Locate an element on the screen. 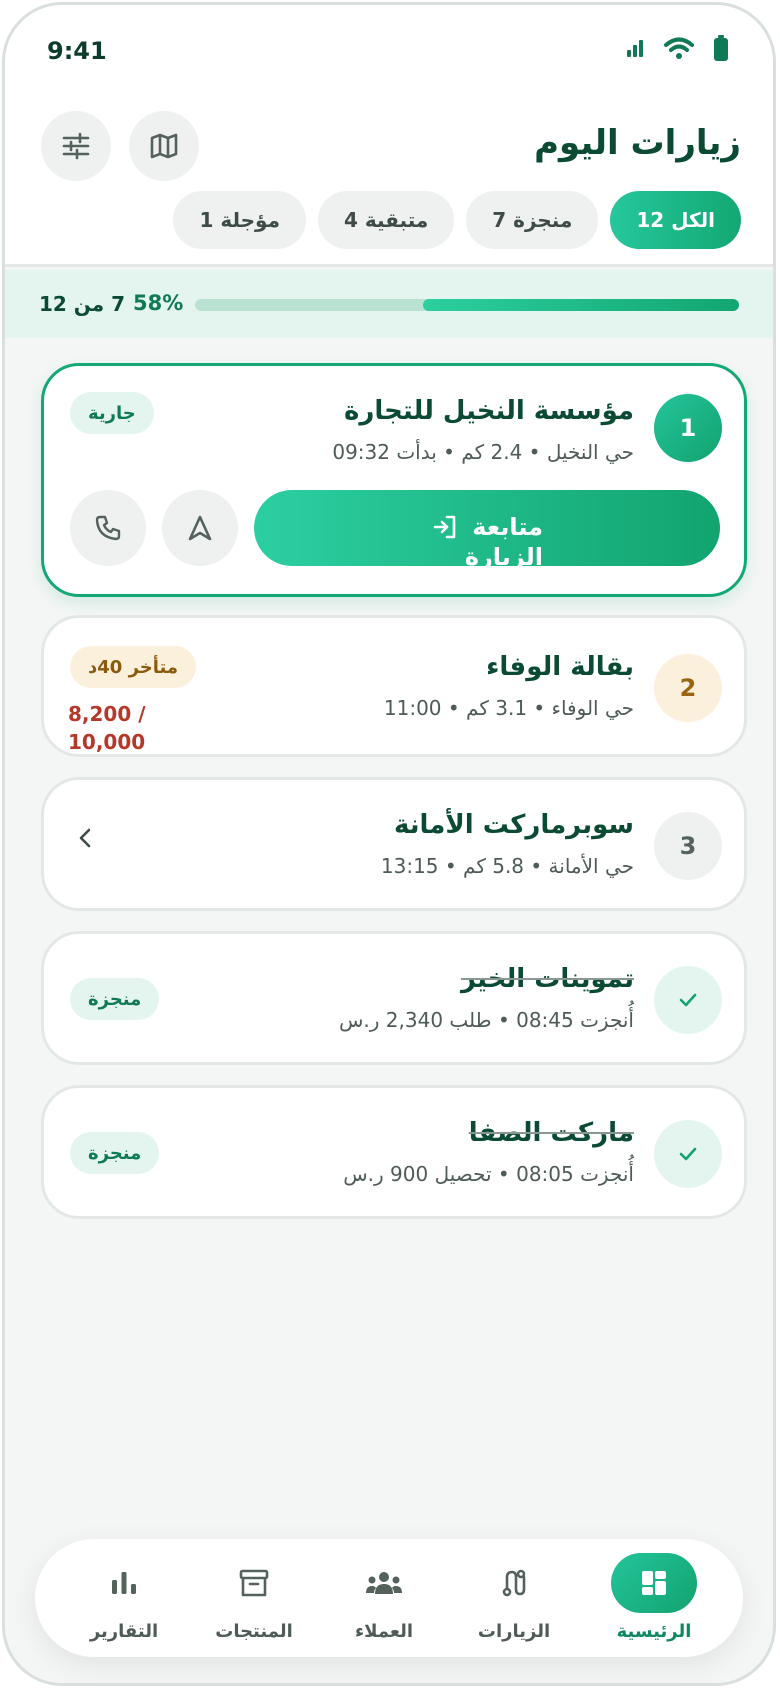 The image size is (780, 1688). nav-label: التقارير is located at coordinates (124, 1631).